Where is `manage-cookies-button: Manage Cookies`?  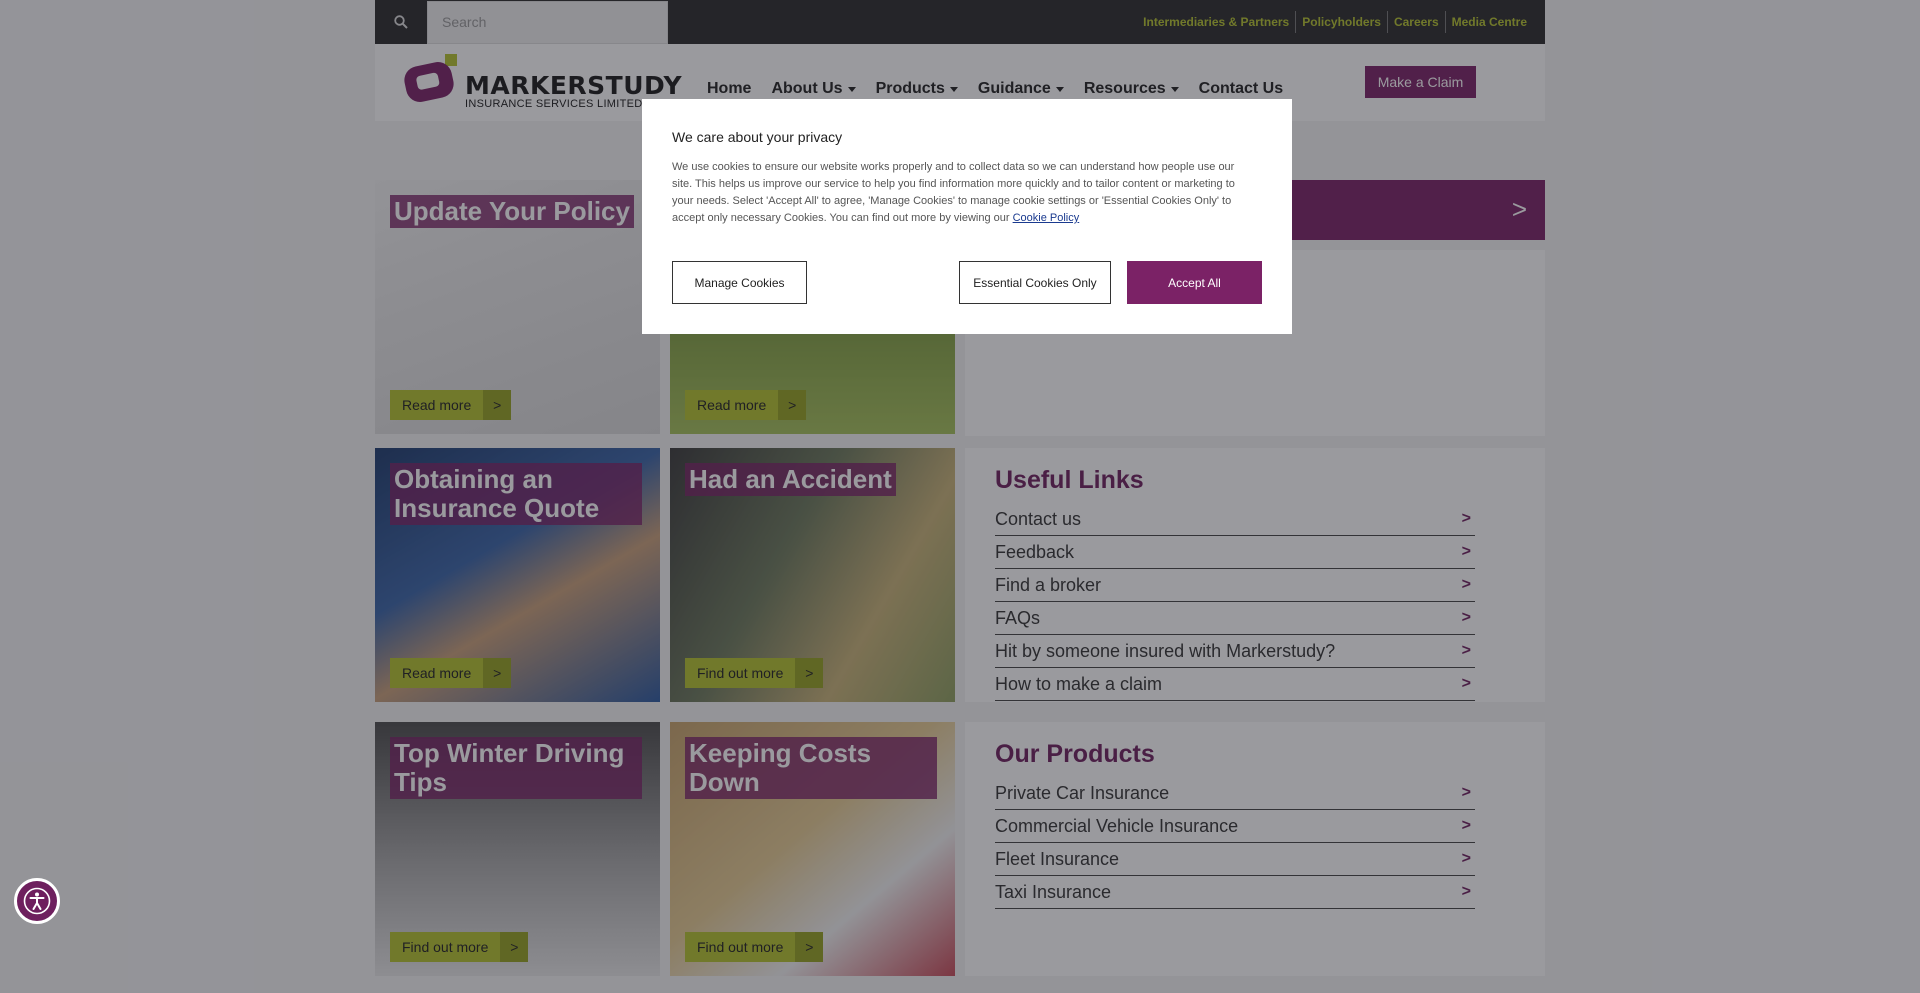 manage-cookies-button: Manage Cookies is located at coordinates (739, 282).